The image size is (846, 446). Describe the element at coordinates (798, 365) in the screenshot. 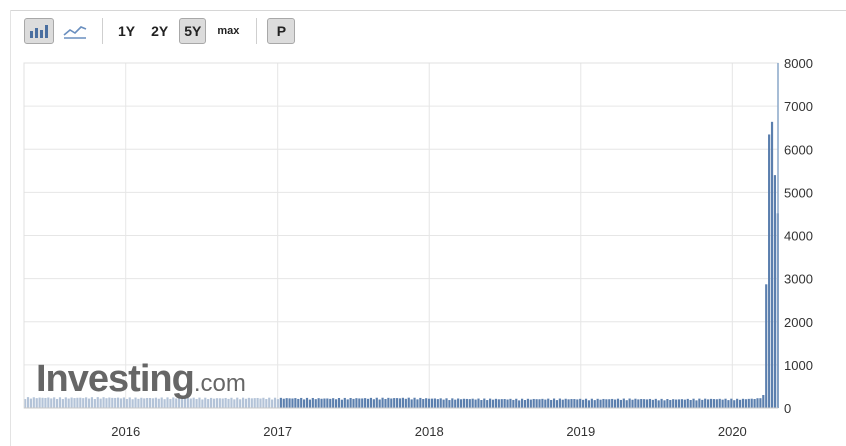

I see `y-tick-label: 1000` at that location.